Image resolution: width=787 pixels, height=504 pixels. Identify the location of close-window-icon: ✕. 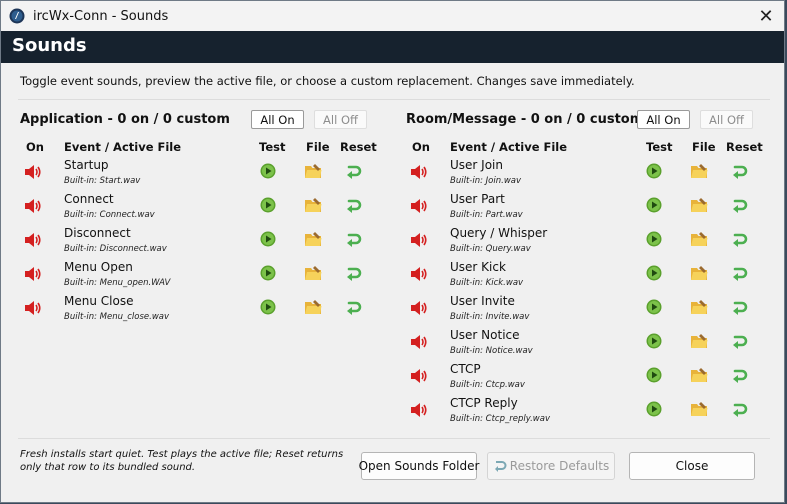
(766, 16).